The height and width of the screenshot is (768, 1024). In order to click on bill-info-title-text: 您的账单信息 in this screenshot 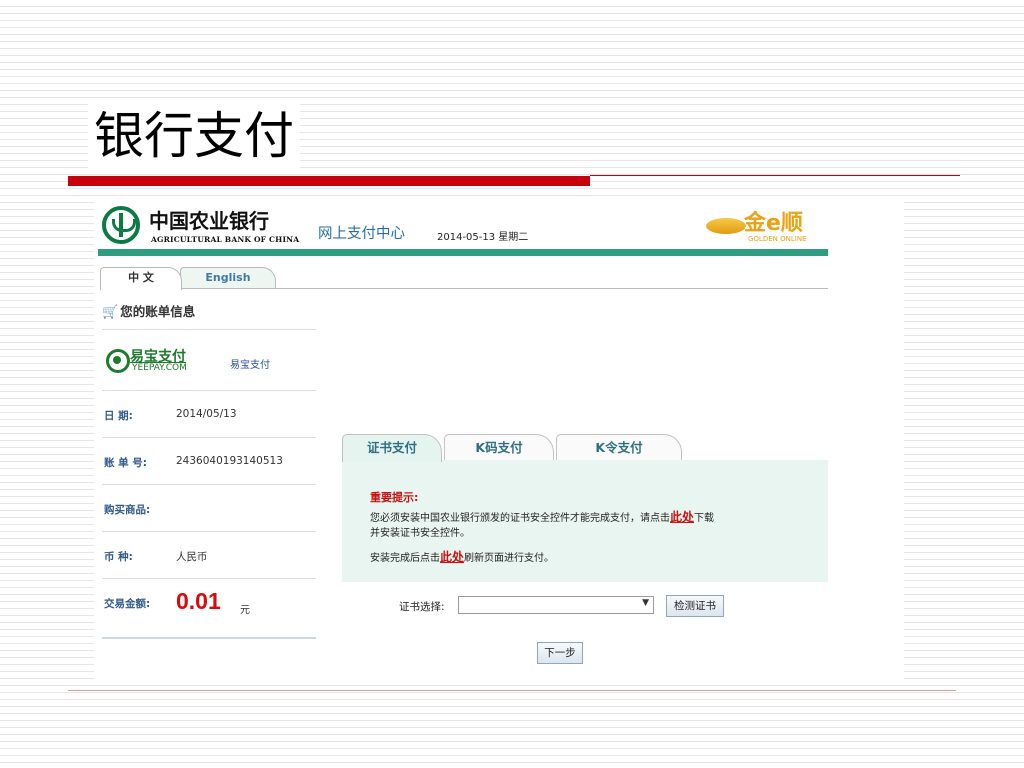, I will do `click(158, 311)`.